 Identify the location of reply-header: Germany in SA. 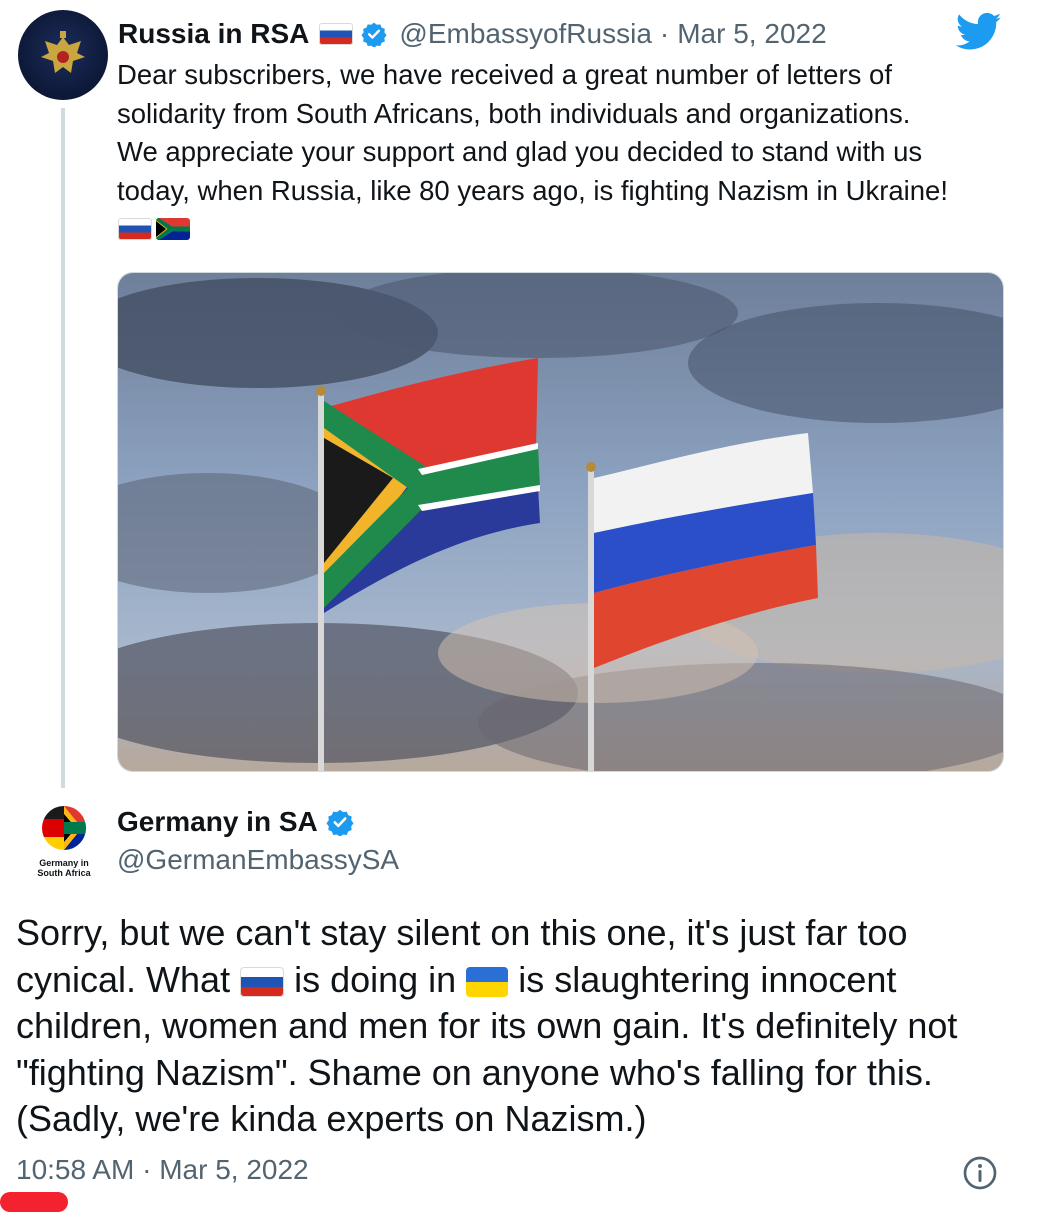
(235, 822).